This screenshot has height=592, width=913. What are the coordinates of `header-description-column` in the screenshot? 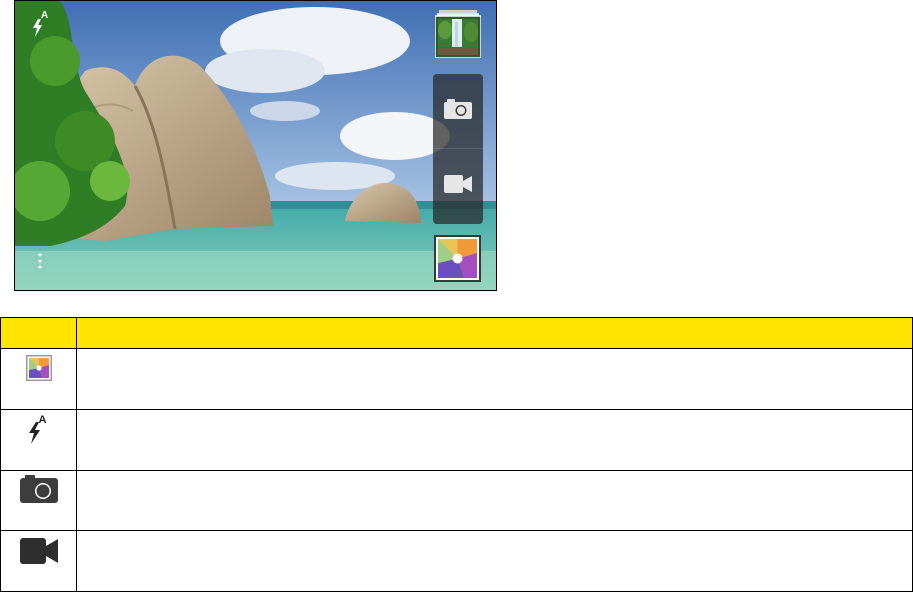 It's located at (494, 333).